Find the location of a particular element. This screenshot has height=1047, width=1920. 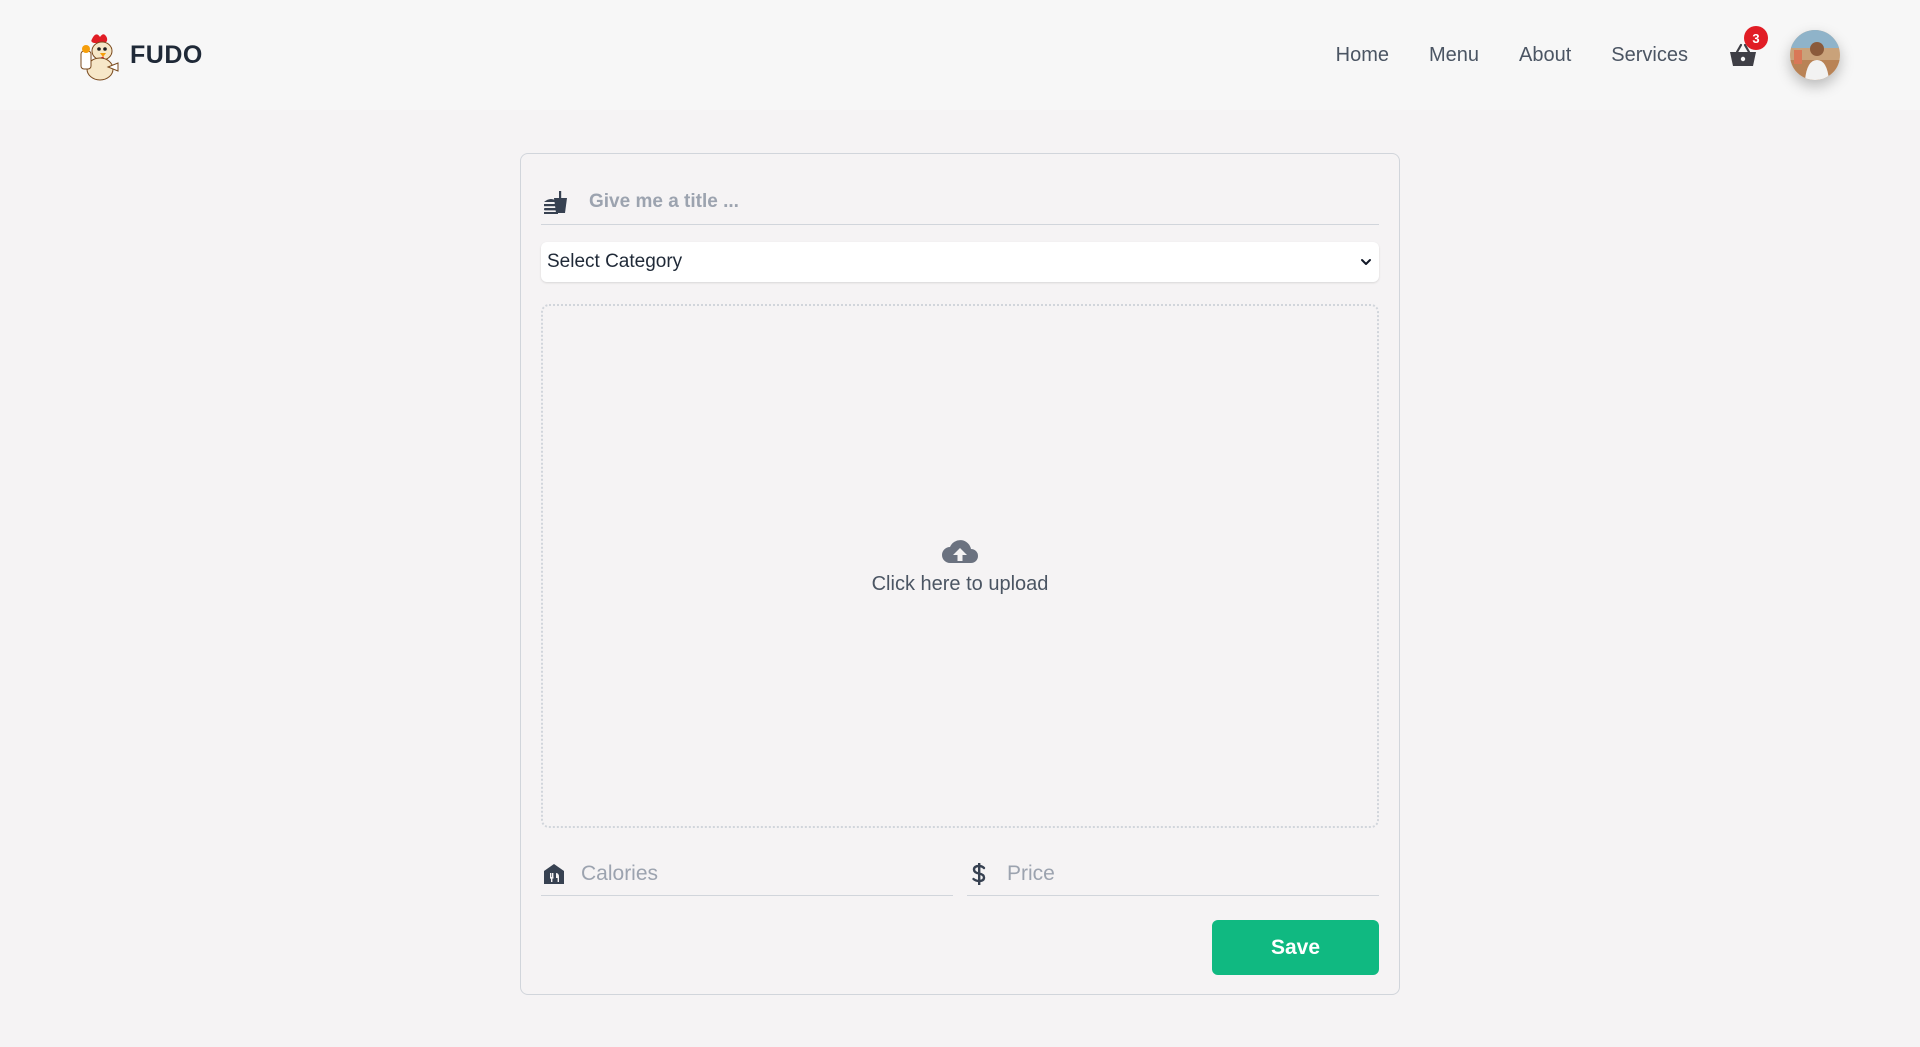

nav-link-home: Home is located at coordinates (1362, 55).